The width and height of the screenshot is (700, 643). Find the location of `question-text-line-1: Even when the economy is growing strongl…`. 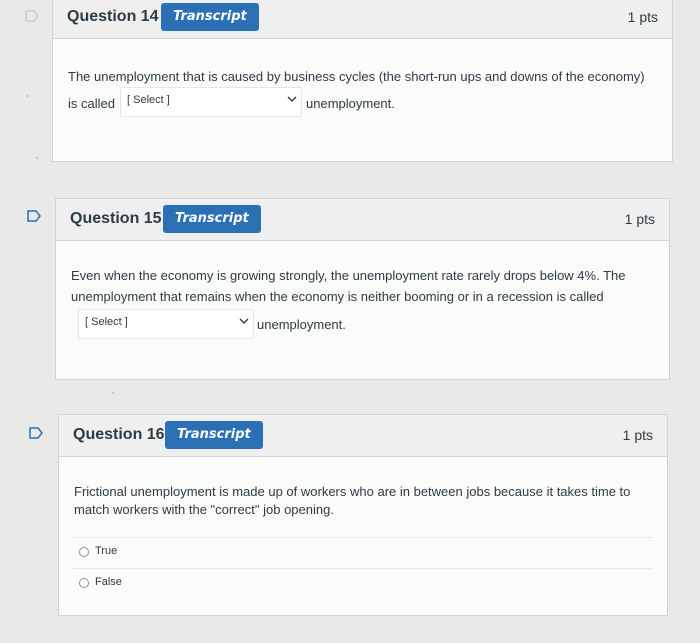

question-text-line-1: Even when the economy is growing strongl… is located at coordinates (348, 275).